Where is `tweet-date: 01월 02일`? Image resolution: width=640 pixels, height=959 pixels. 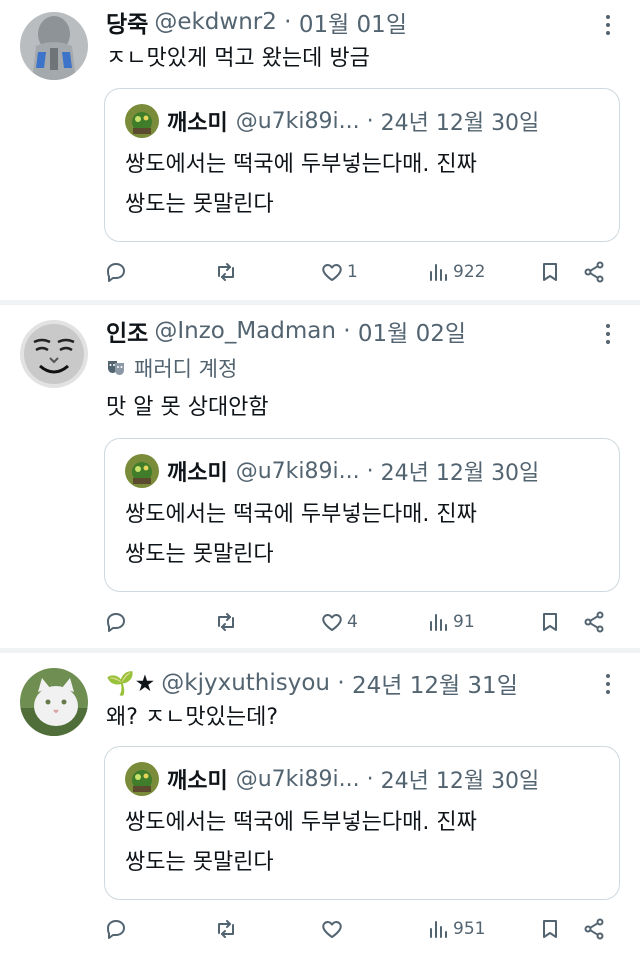
tweet-date: 01월 02일 is located at coordinates (412, 331).